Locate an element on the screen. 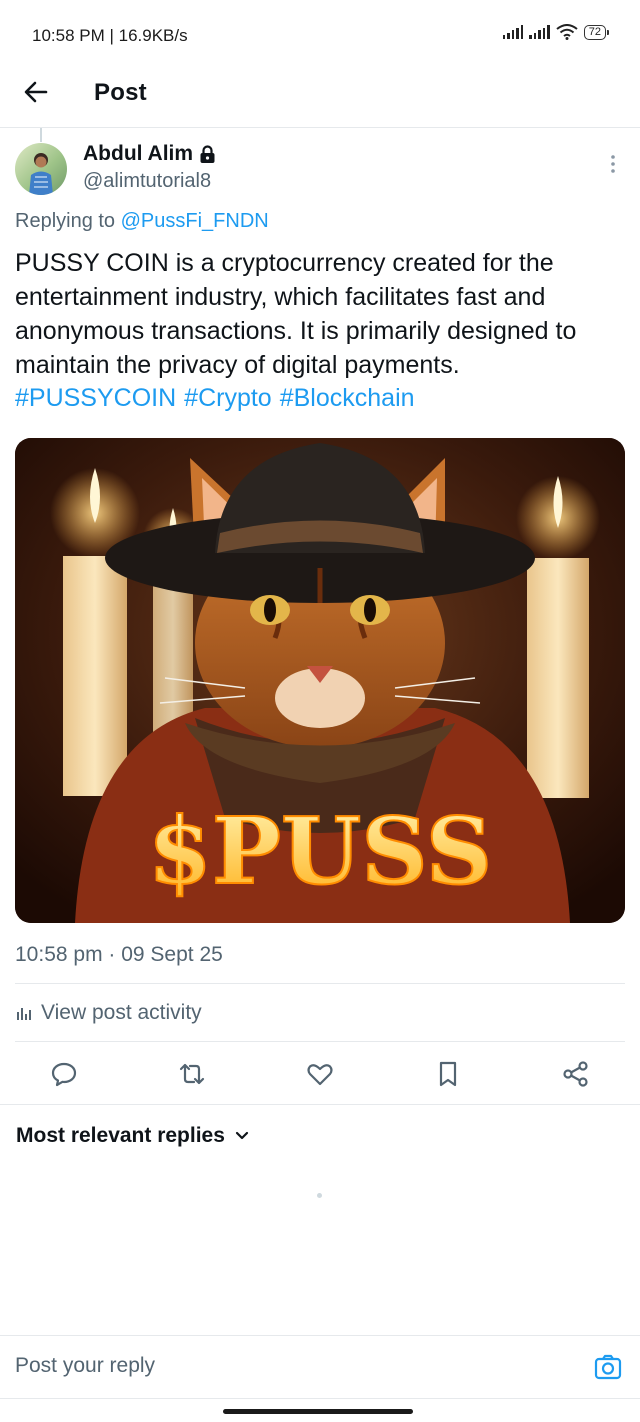 The width and height of the screenshot is (640, 1422). signal-2-icon is located at coordinates (539, 32).